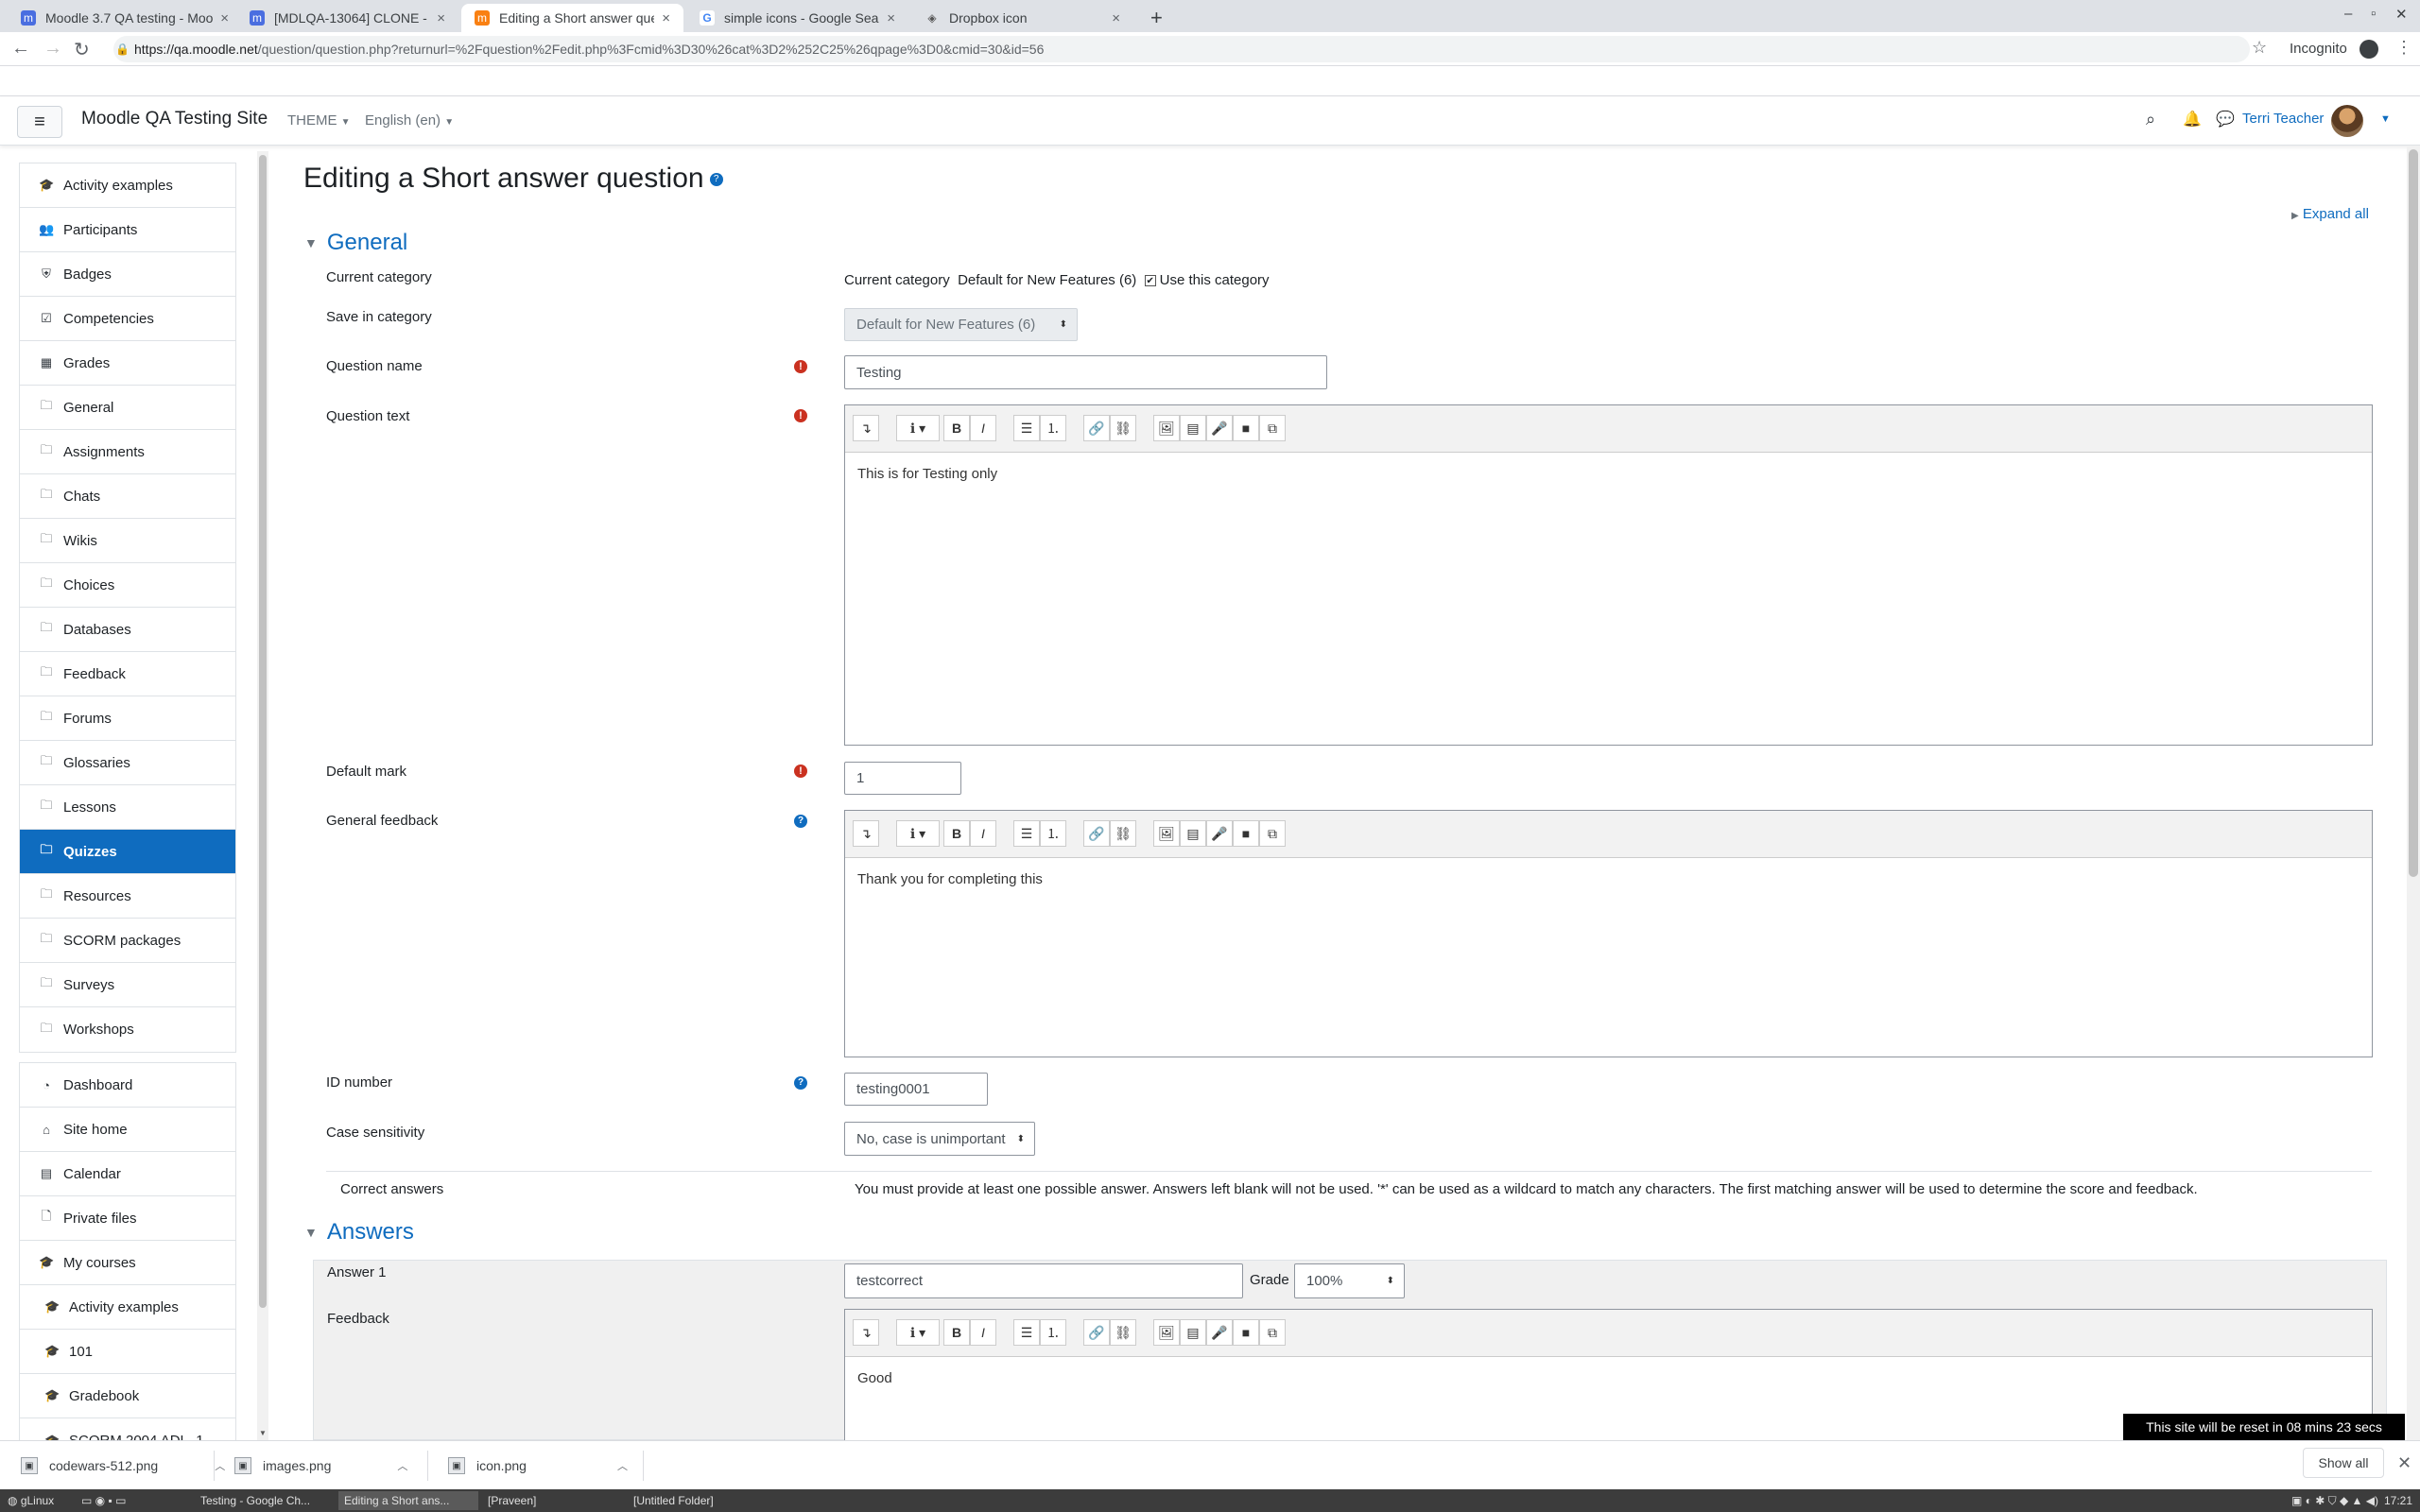 This screenshot has width=2420, height=1512. I want to click on save-in-category-select: Default for New Features (6) ⬍, so click(961, 324).